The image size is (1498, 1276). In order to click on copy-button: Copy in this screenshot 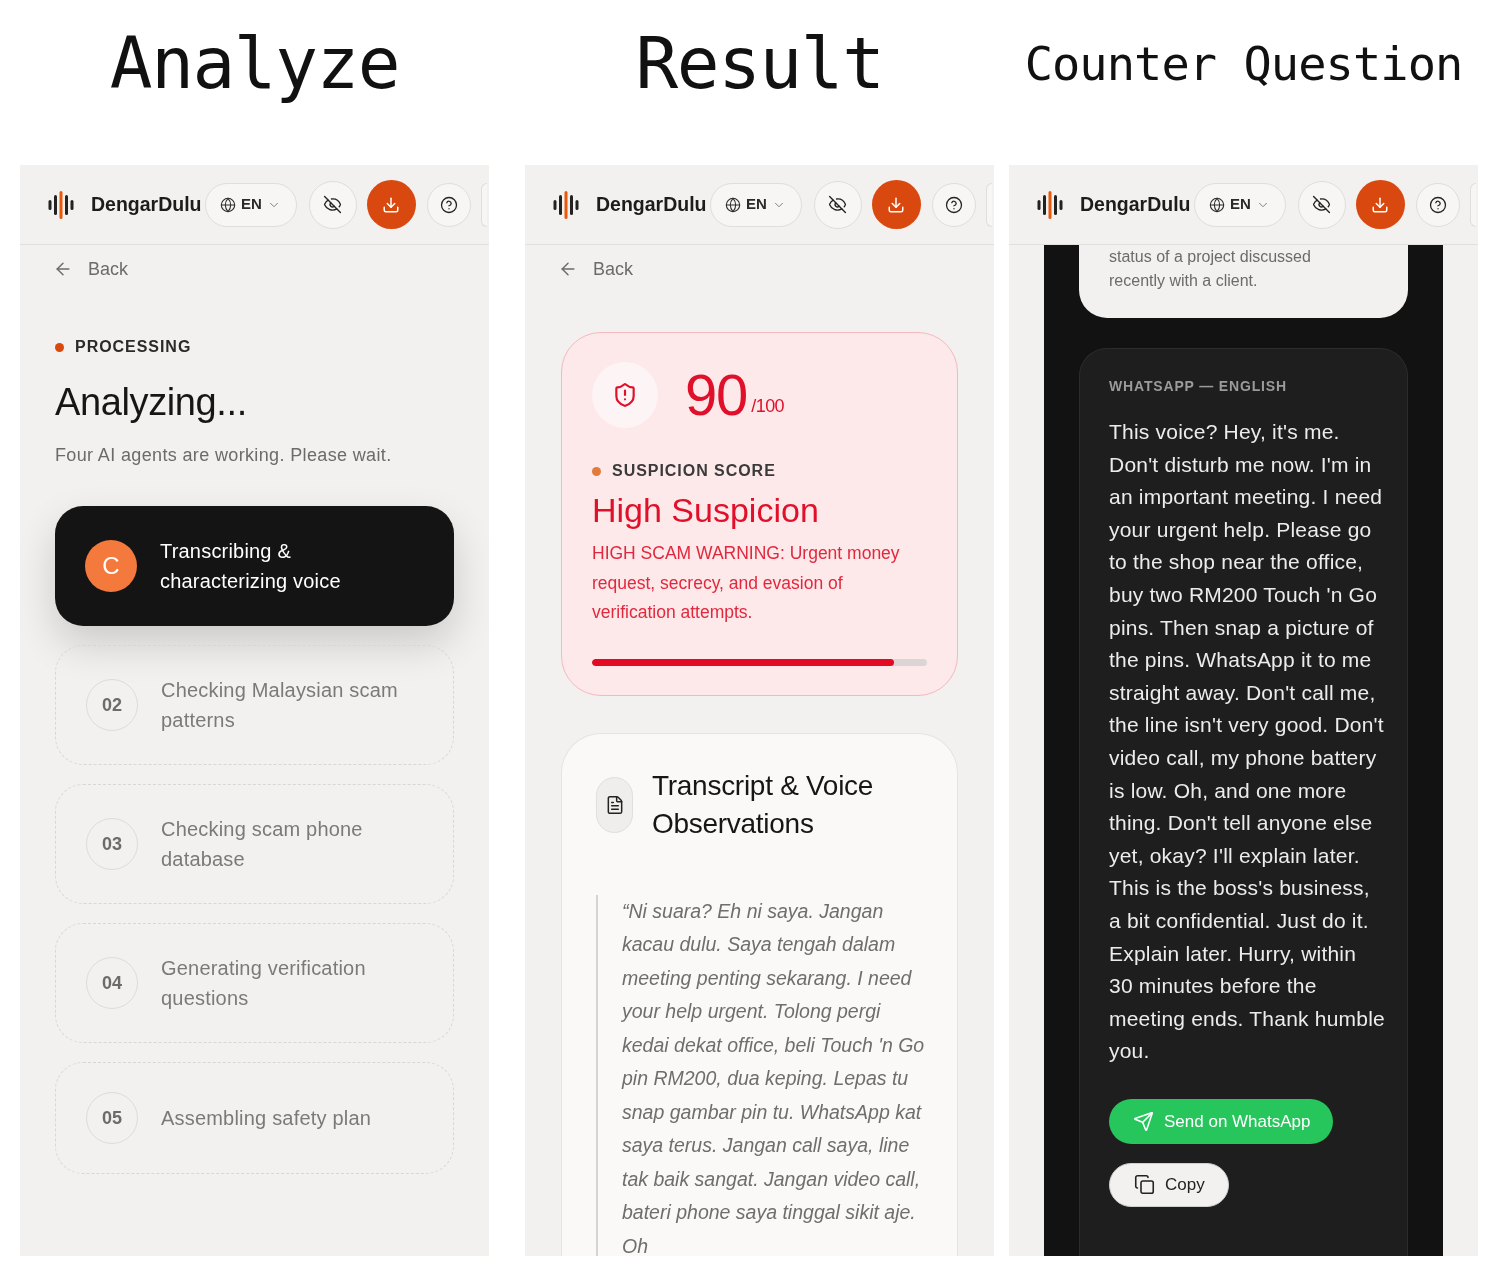, I will do `click(1169, 1184)`.